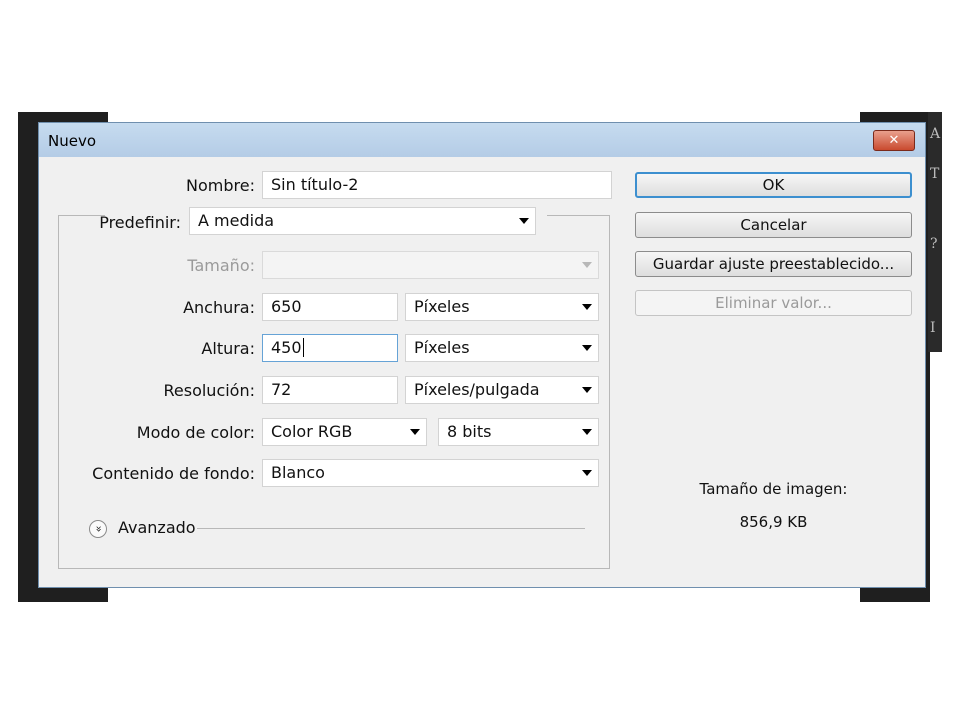 The height and width of the screenshot is (720, 960). Describe the element at coordinates (287, 347) in the screenshot. I see `height-value: 450` at that location.